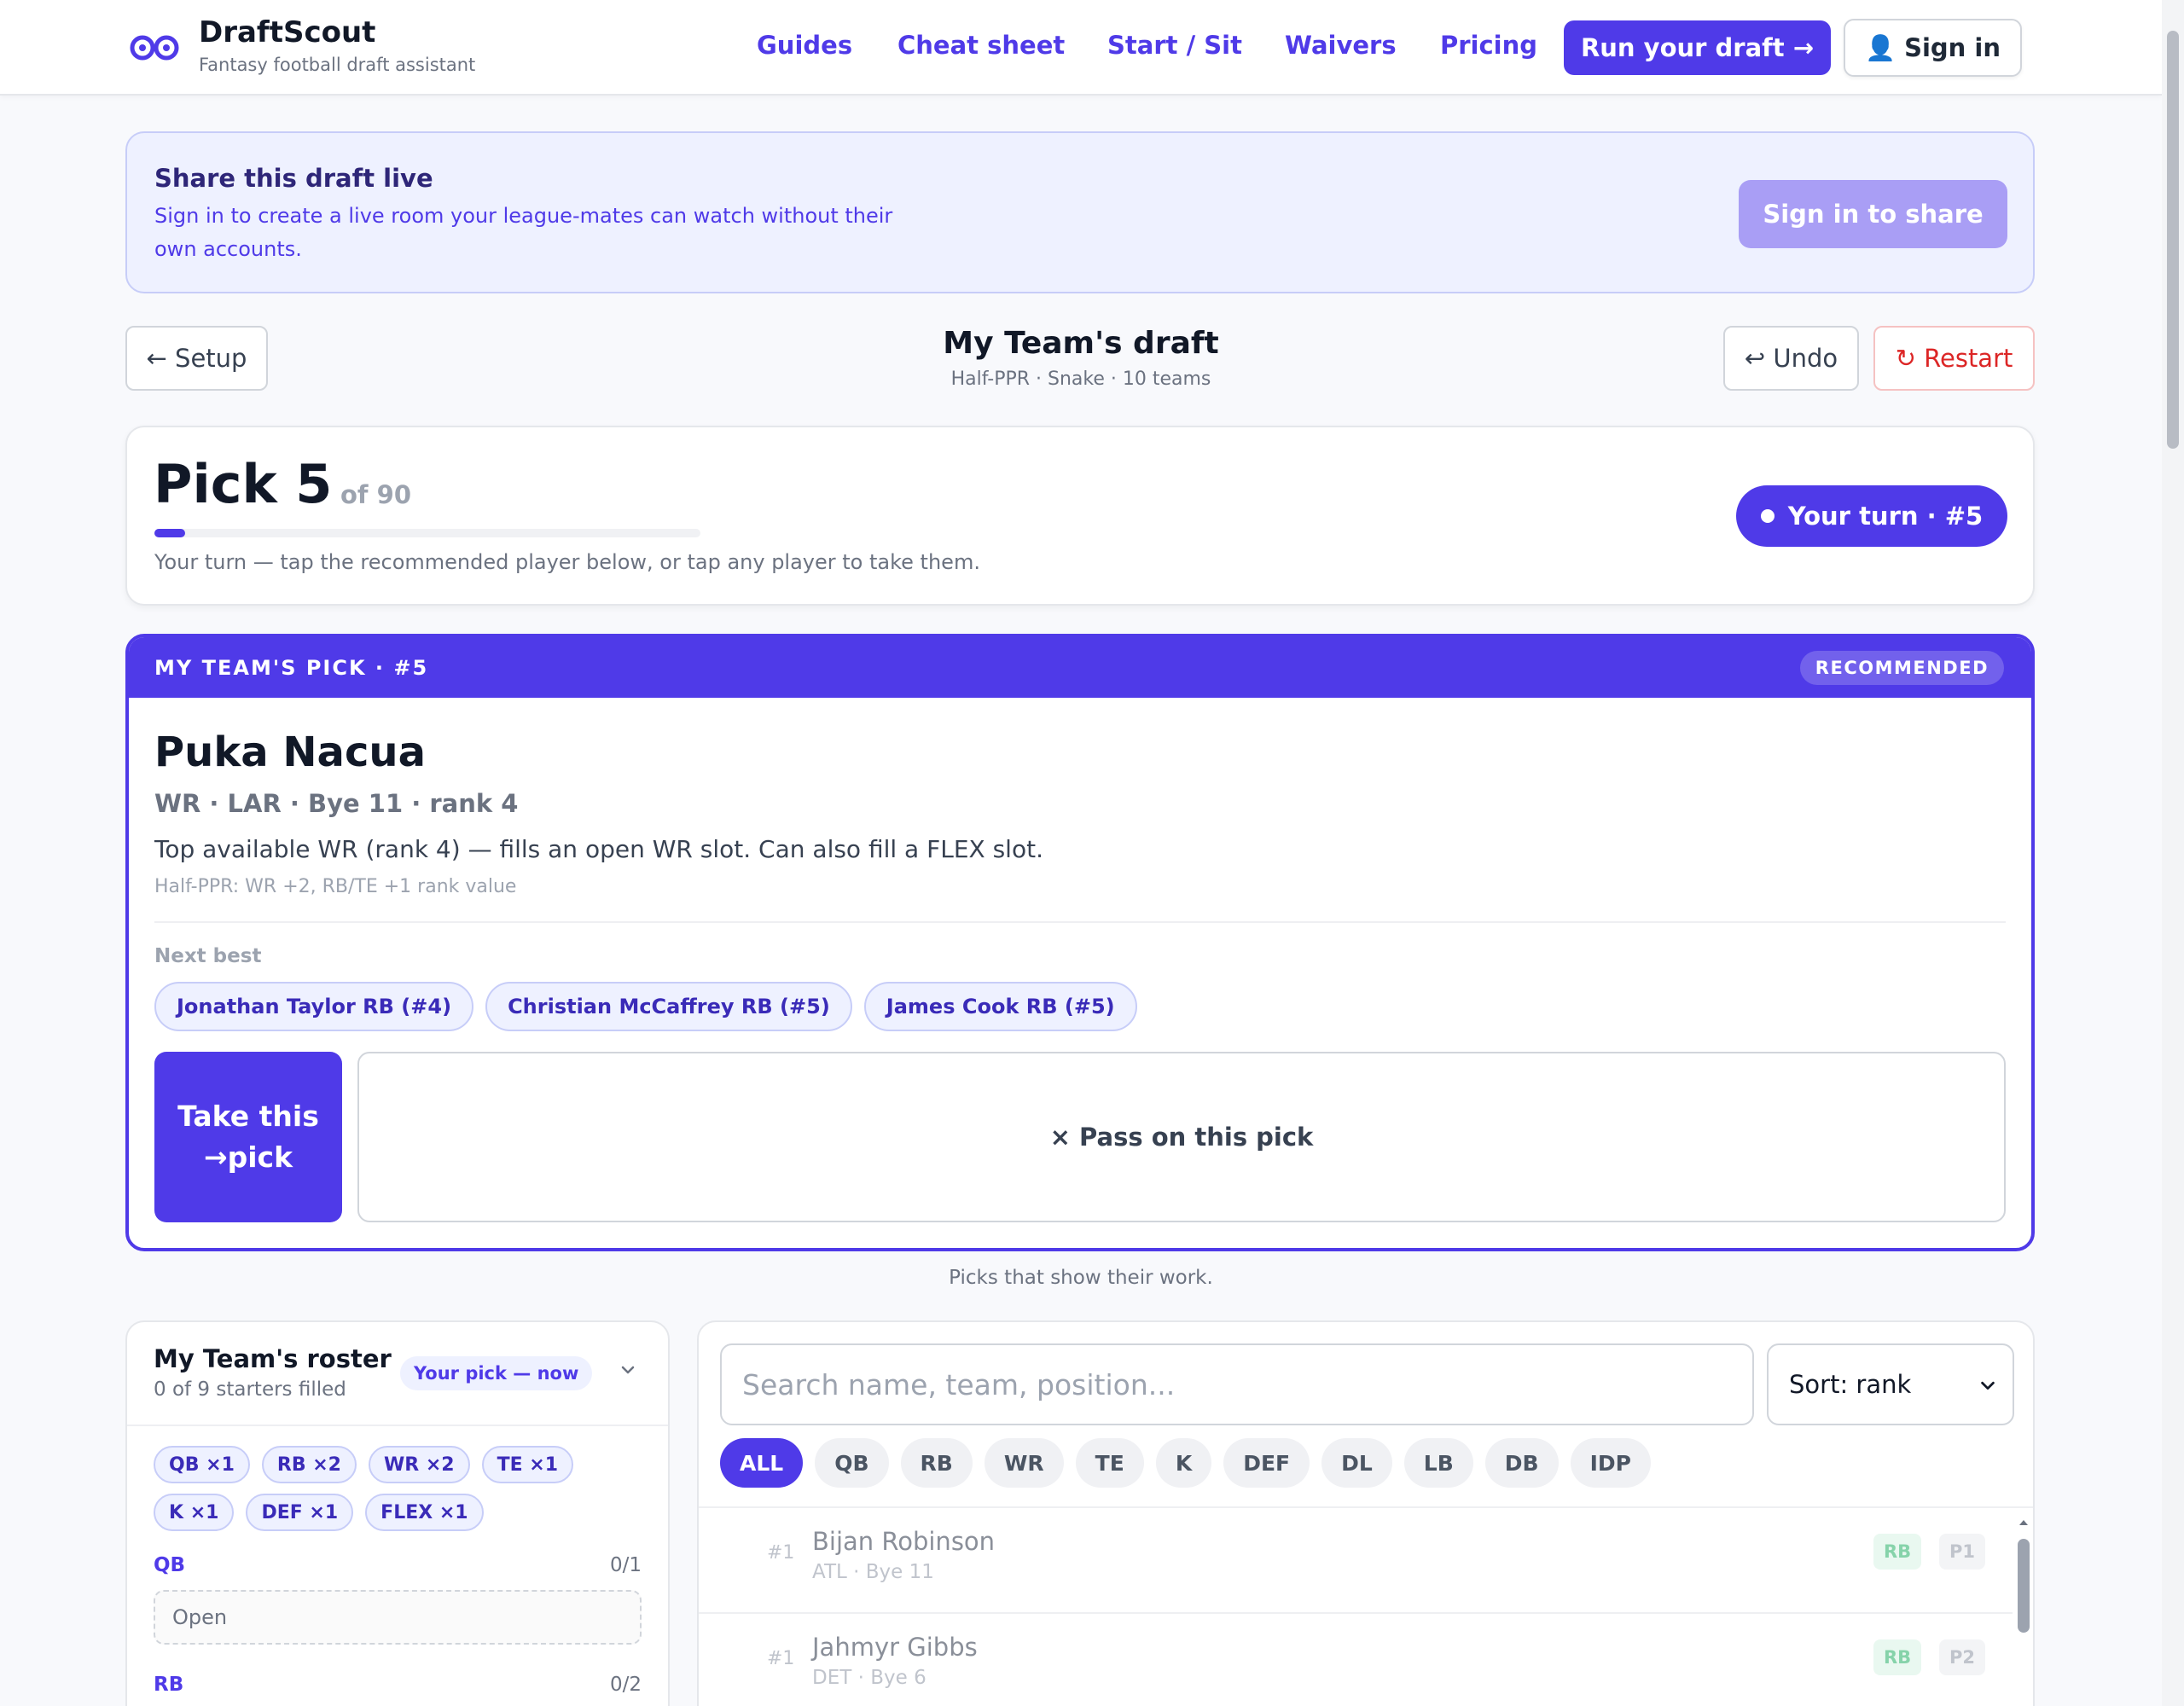  What do you see at coordinates (625, 1565) in the screenshot?
I see `position-count-qb: 0/1` at bounding box center [625, 1565].